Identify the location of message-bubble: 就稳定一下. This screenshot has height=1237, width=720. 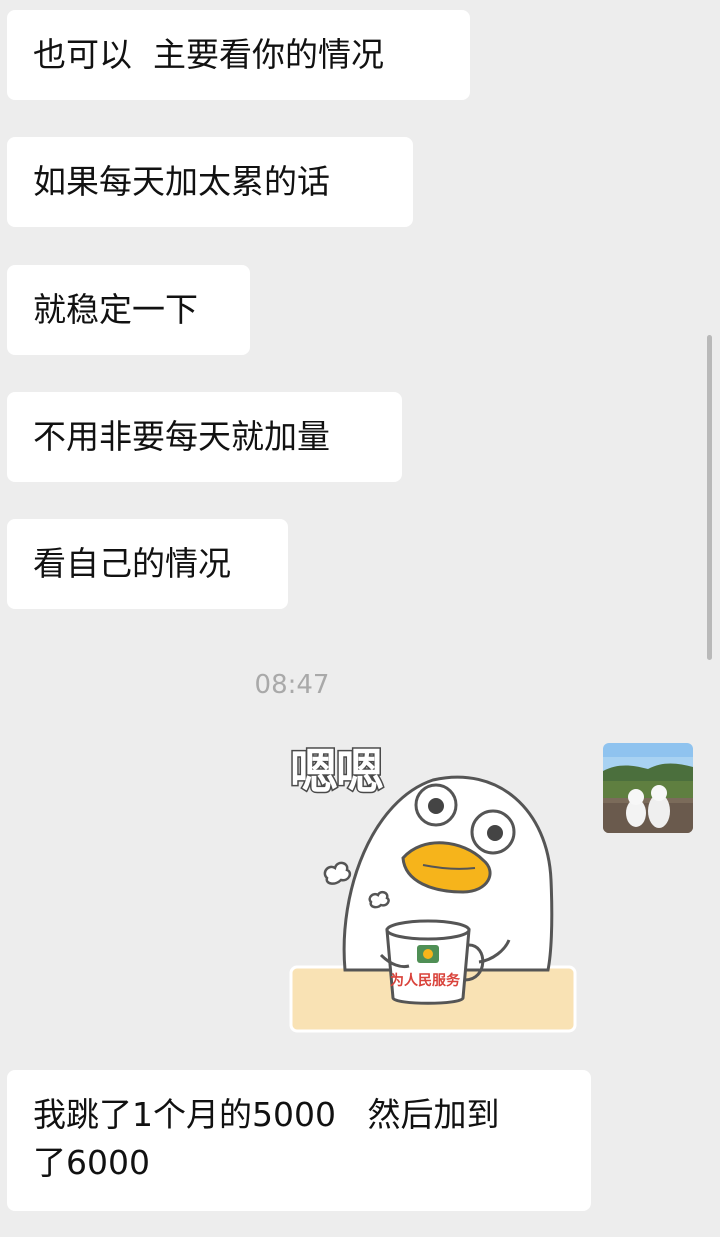
(128, 310).